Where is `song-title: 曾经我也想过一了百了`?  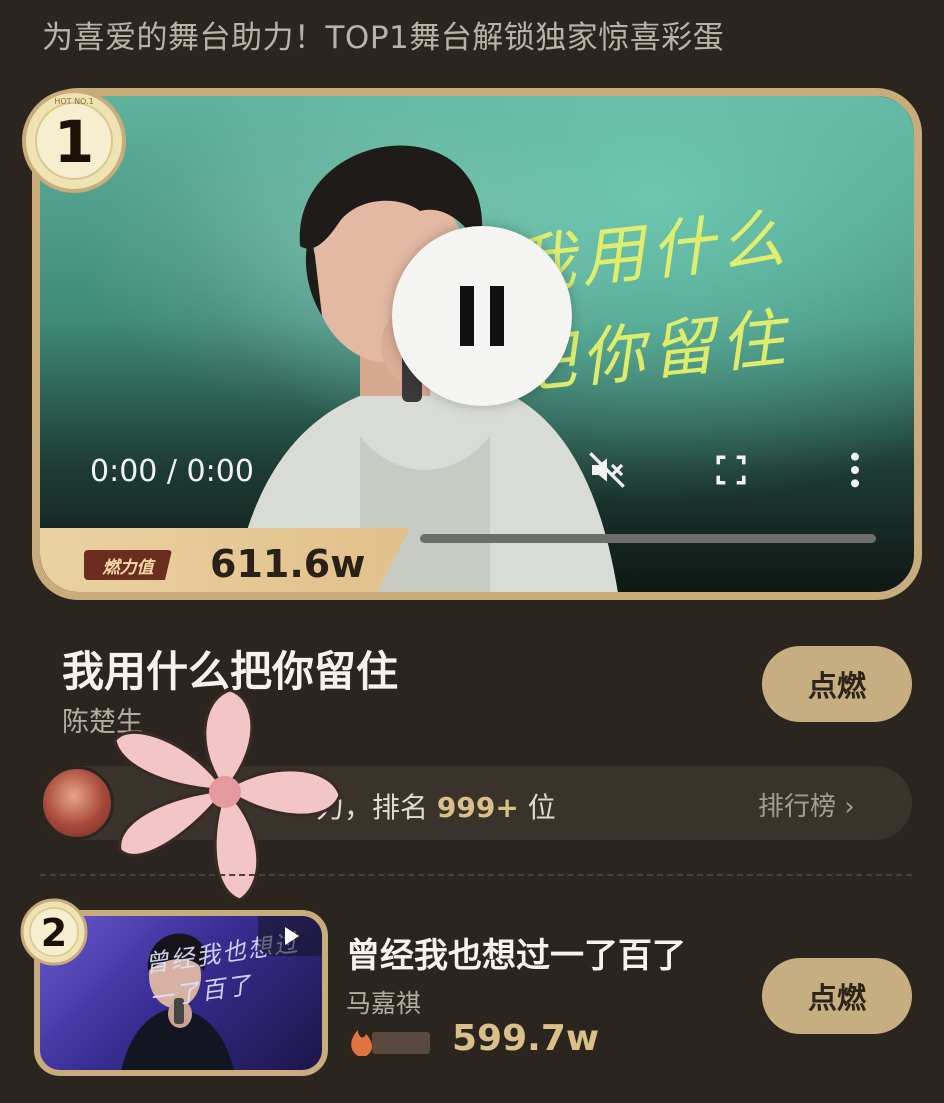 song-title: 曾经我也想过一了百了 is located at coordinates (516, 956).